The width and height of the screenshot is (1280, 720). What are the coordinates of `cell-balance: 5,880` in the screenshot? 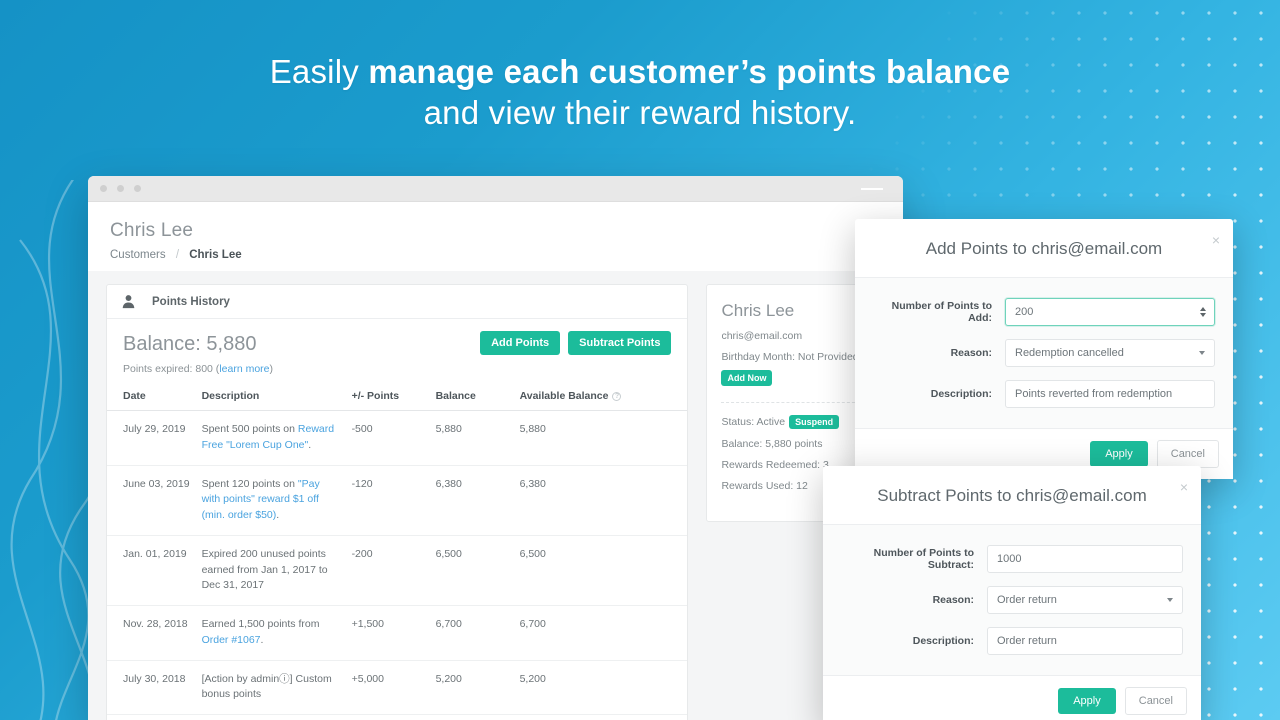 It's located at (471, 438).